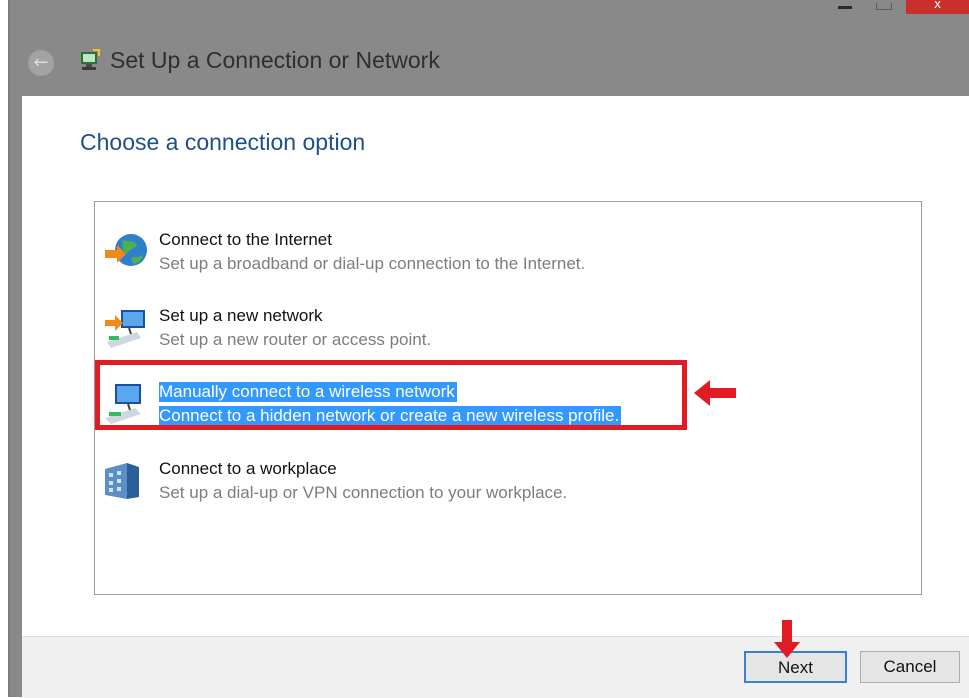 This screenshot has width=969, height=698. Describe the element at coordinates (495, 667) in the screenshot. I see `wizard-footer: Next Cancel` at that location.